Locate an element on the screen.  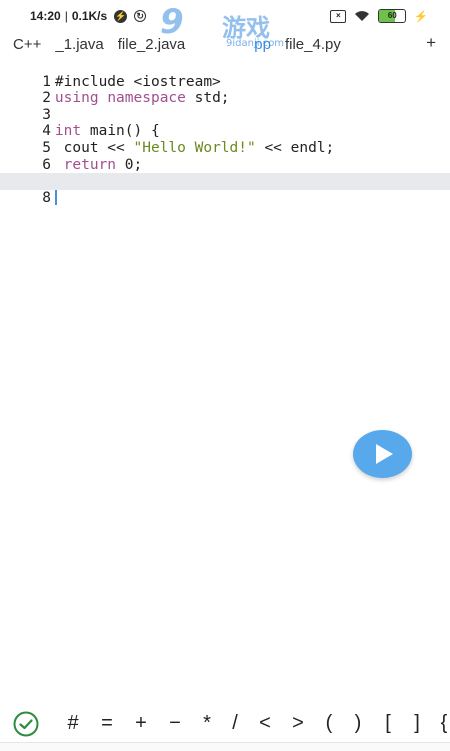
code-line: 1 #include <iostream> is located at coordinates (225, 73).